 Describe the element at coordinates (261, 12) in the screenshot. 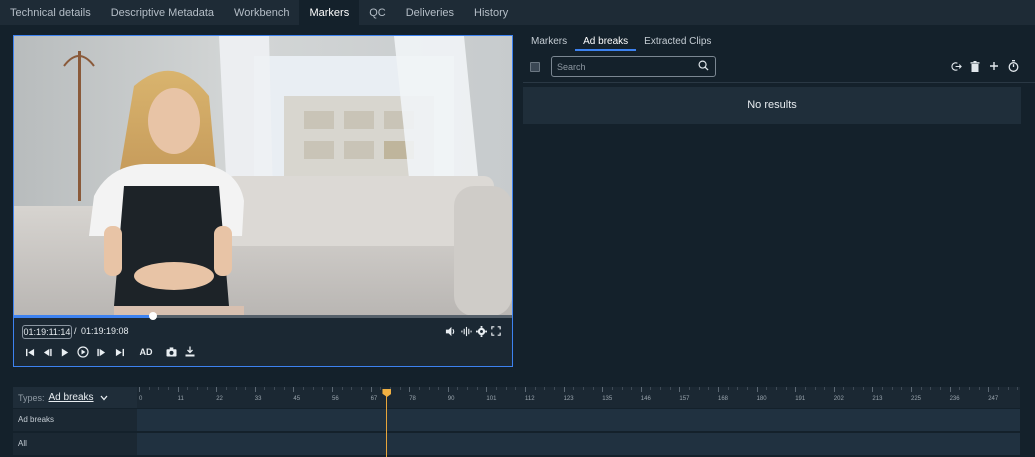

I see `tab-workbench: Workbench` at that location.